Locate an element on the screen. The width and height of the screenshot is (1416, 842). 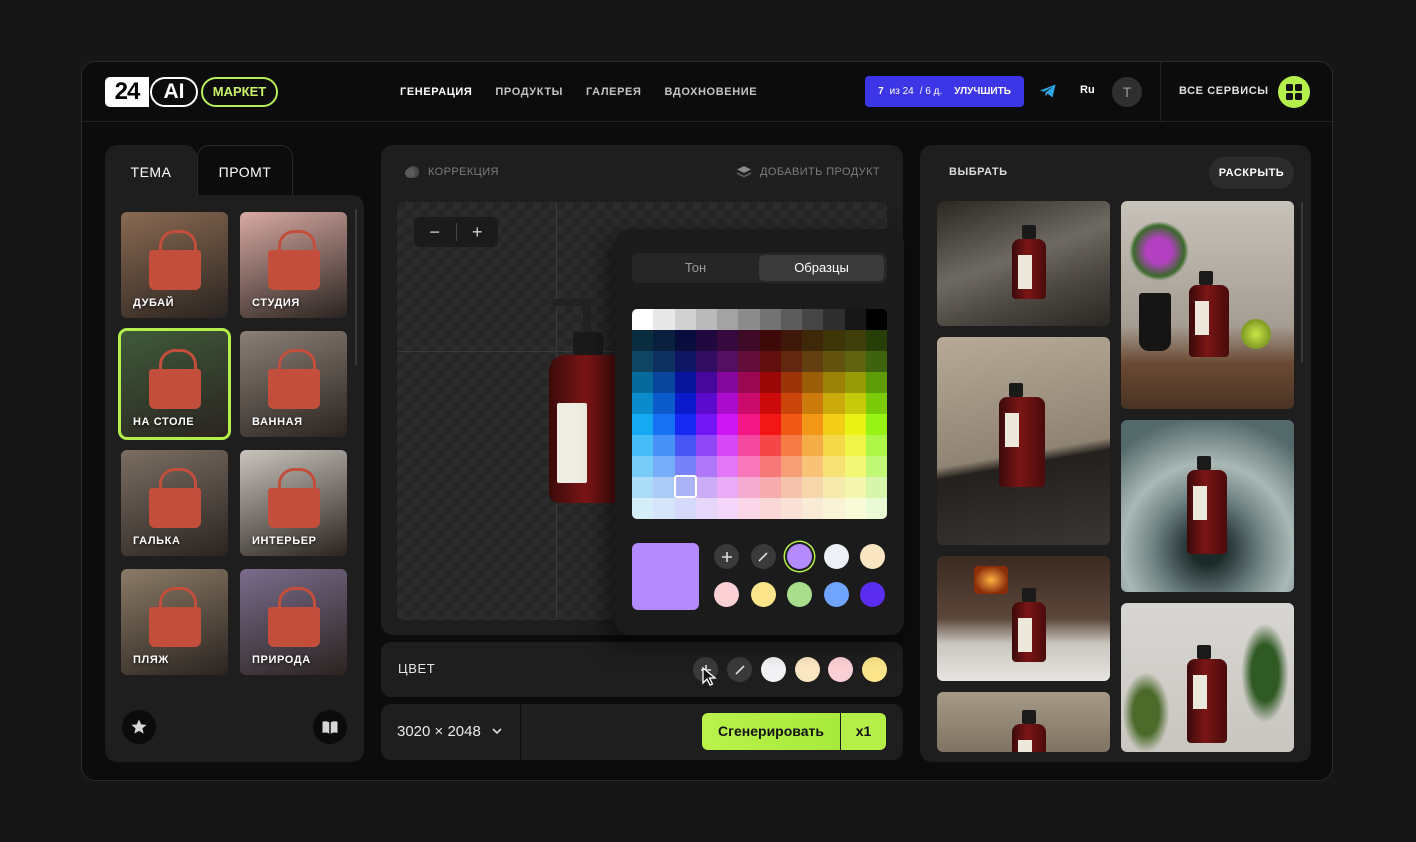
theme-tile: НА СТОЛЕ is located at coordinates (174, 384).